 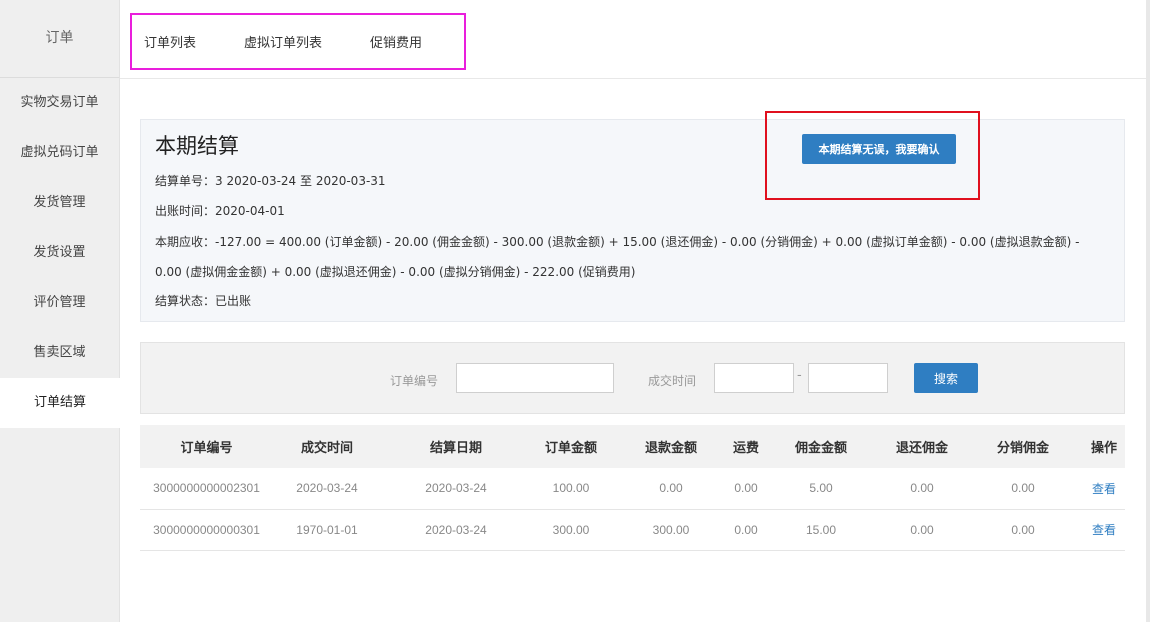 What do you see at coordinates (59, 39) in the screenshot?
I see `sidebar-header: 订单` at bounding box center [59, 39].